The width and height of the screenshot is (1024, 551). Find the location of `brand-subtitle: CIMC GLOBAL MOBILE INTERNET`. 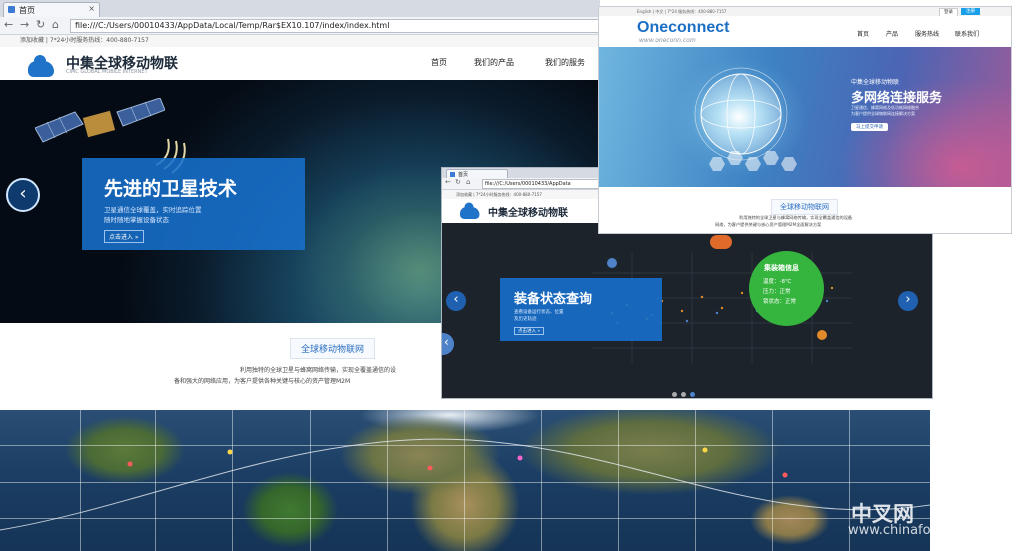

brand-subtitle: CIMC GLOBAL MOBILE INTERNET is located at coordinates (107, 72).